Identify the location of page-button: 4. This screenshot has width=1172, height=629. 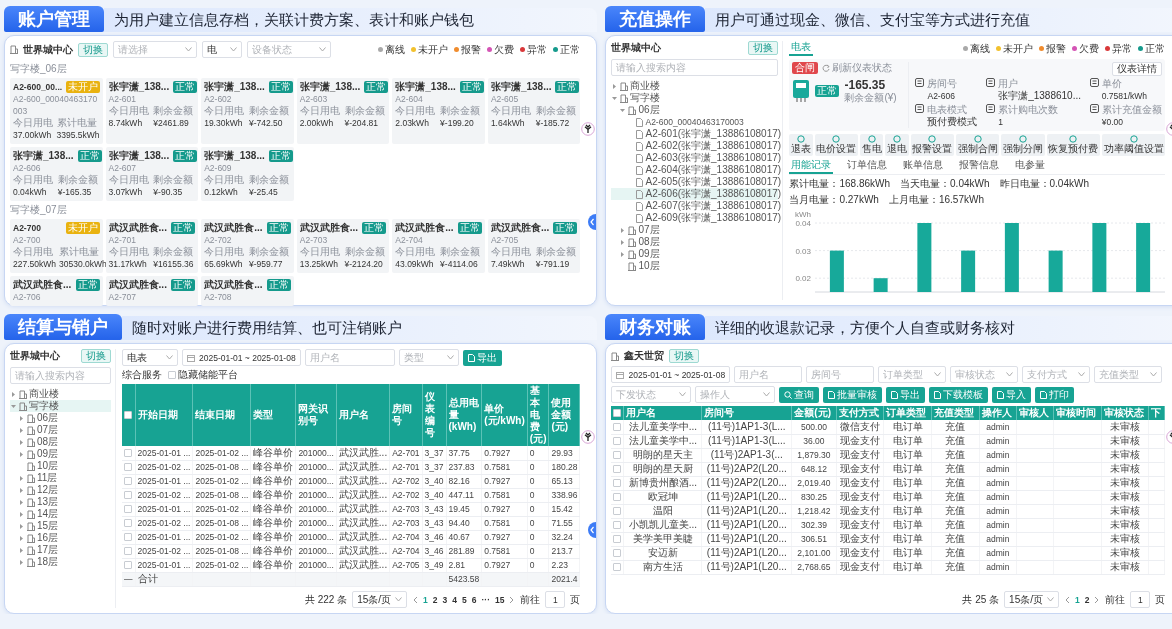
(455, 599).